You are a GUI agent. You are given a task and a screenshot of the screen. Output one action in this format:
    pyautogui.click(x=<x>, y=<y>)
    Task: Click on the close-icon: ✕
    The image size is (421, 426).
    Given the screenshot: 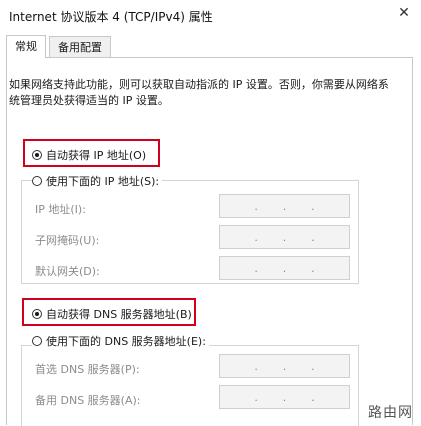 What is the action you would take?
    pyautogui.click(x=404, y=13)
    